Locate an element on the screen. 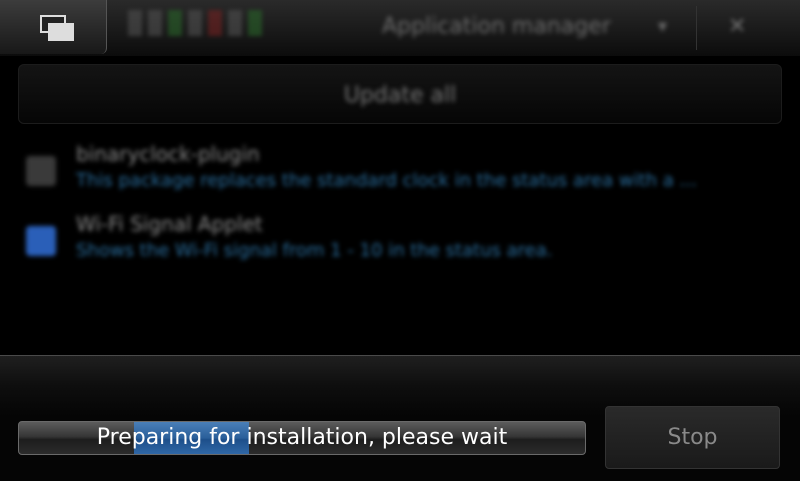 The image size is (800, 481). stop-label: Stop is located at coordinates (692, 437).